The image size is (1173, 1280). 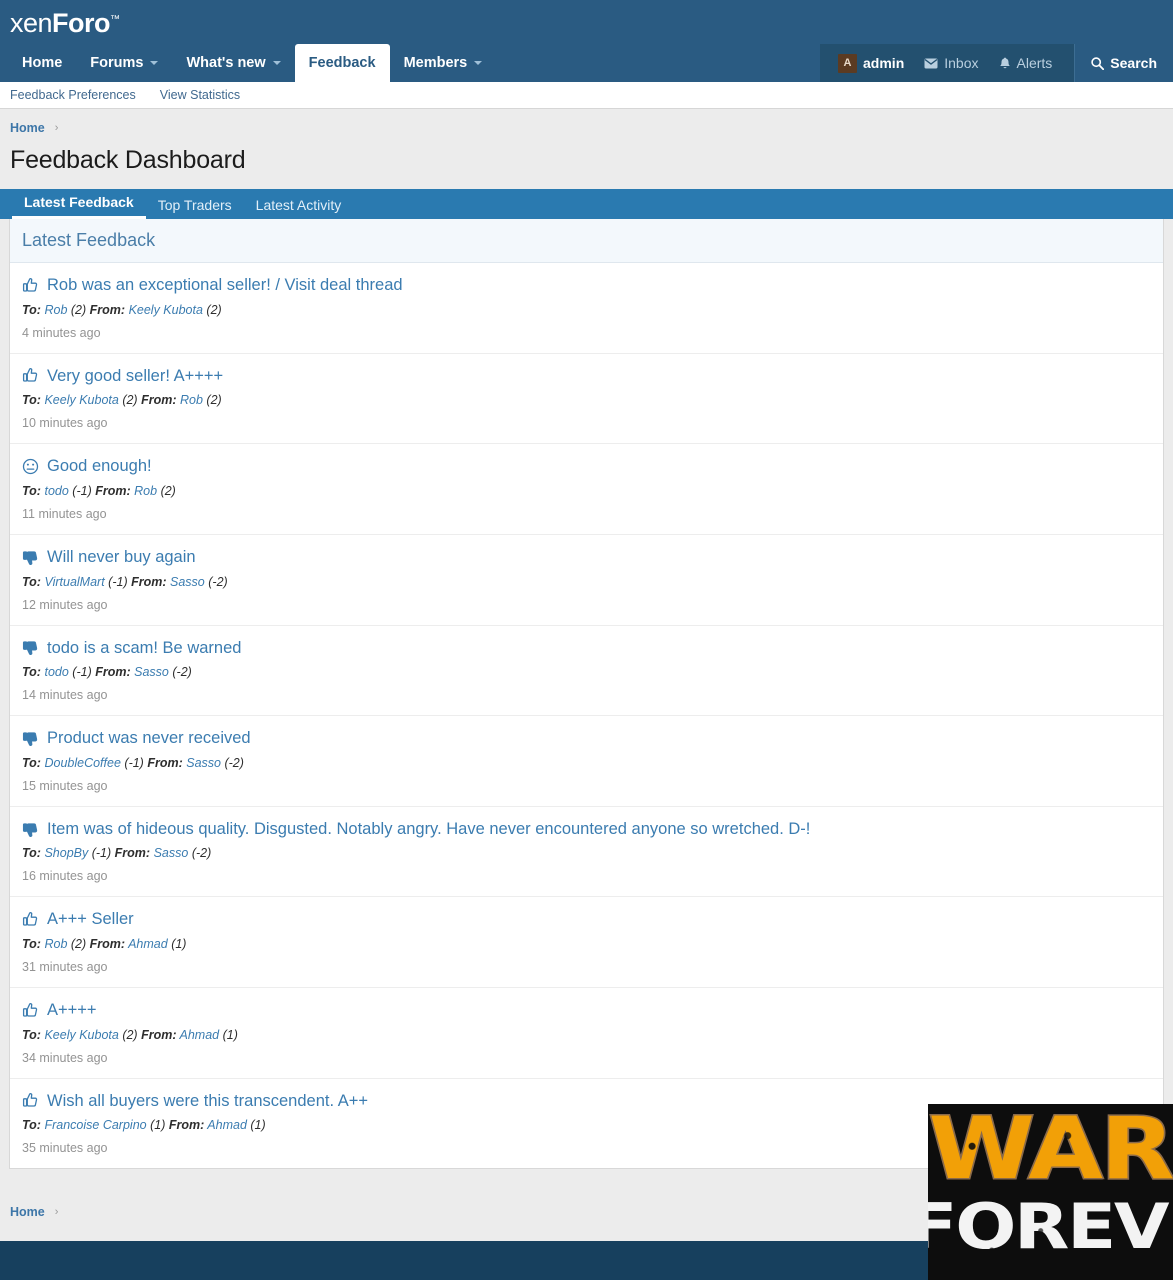 I want to click on search-icon, so click(x=1098, y=63).